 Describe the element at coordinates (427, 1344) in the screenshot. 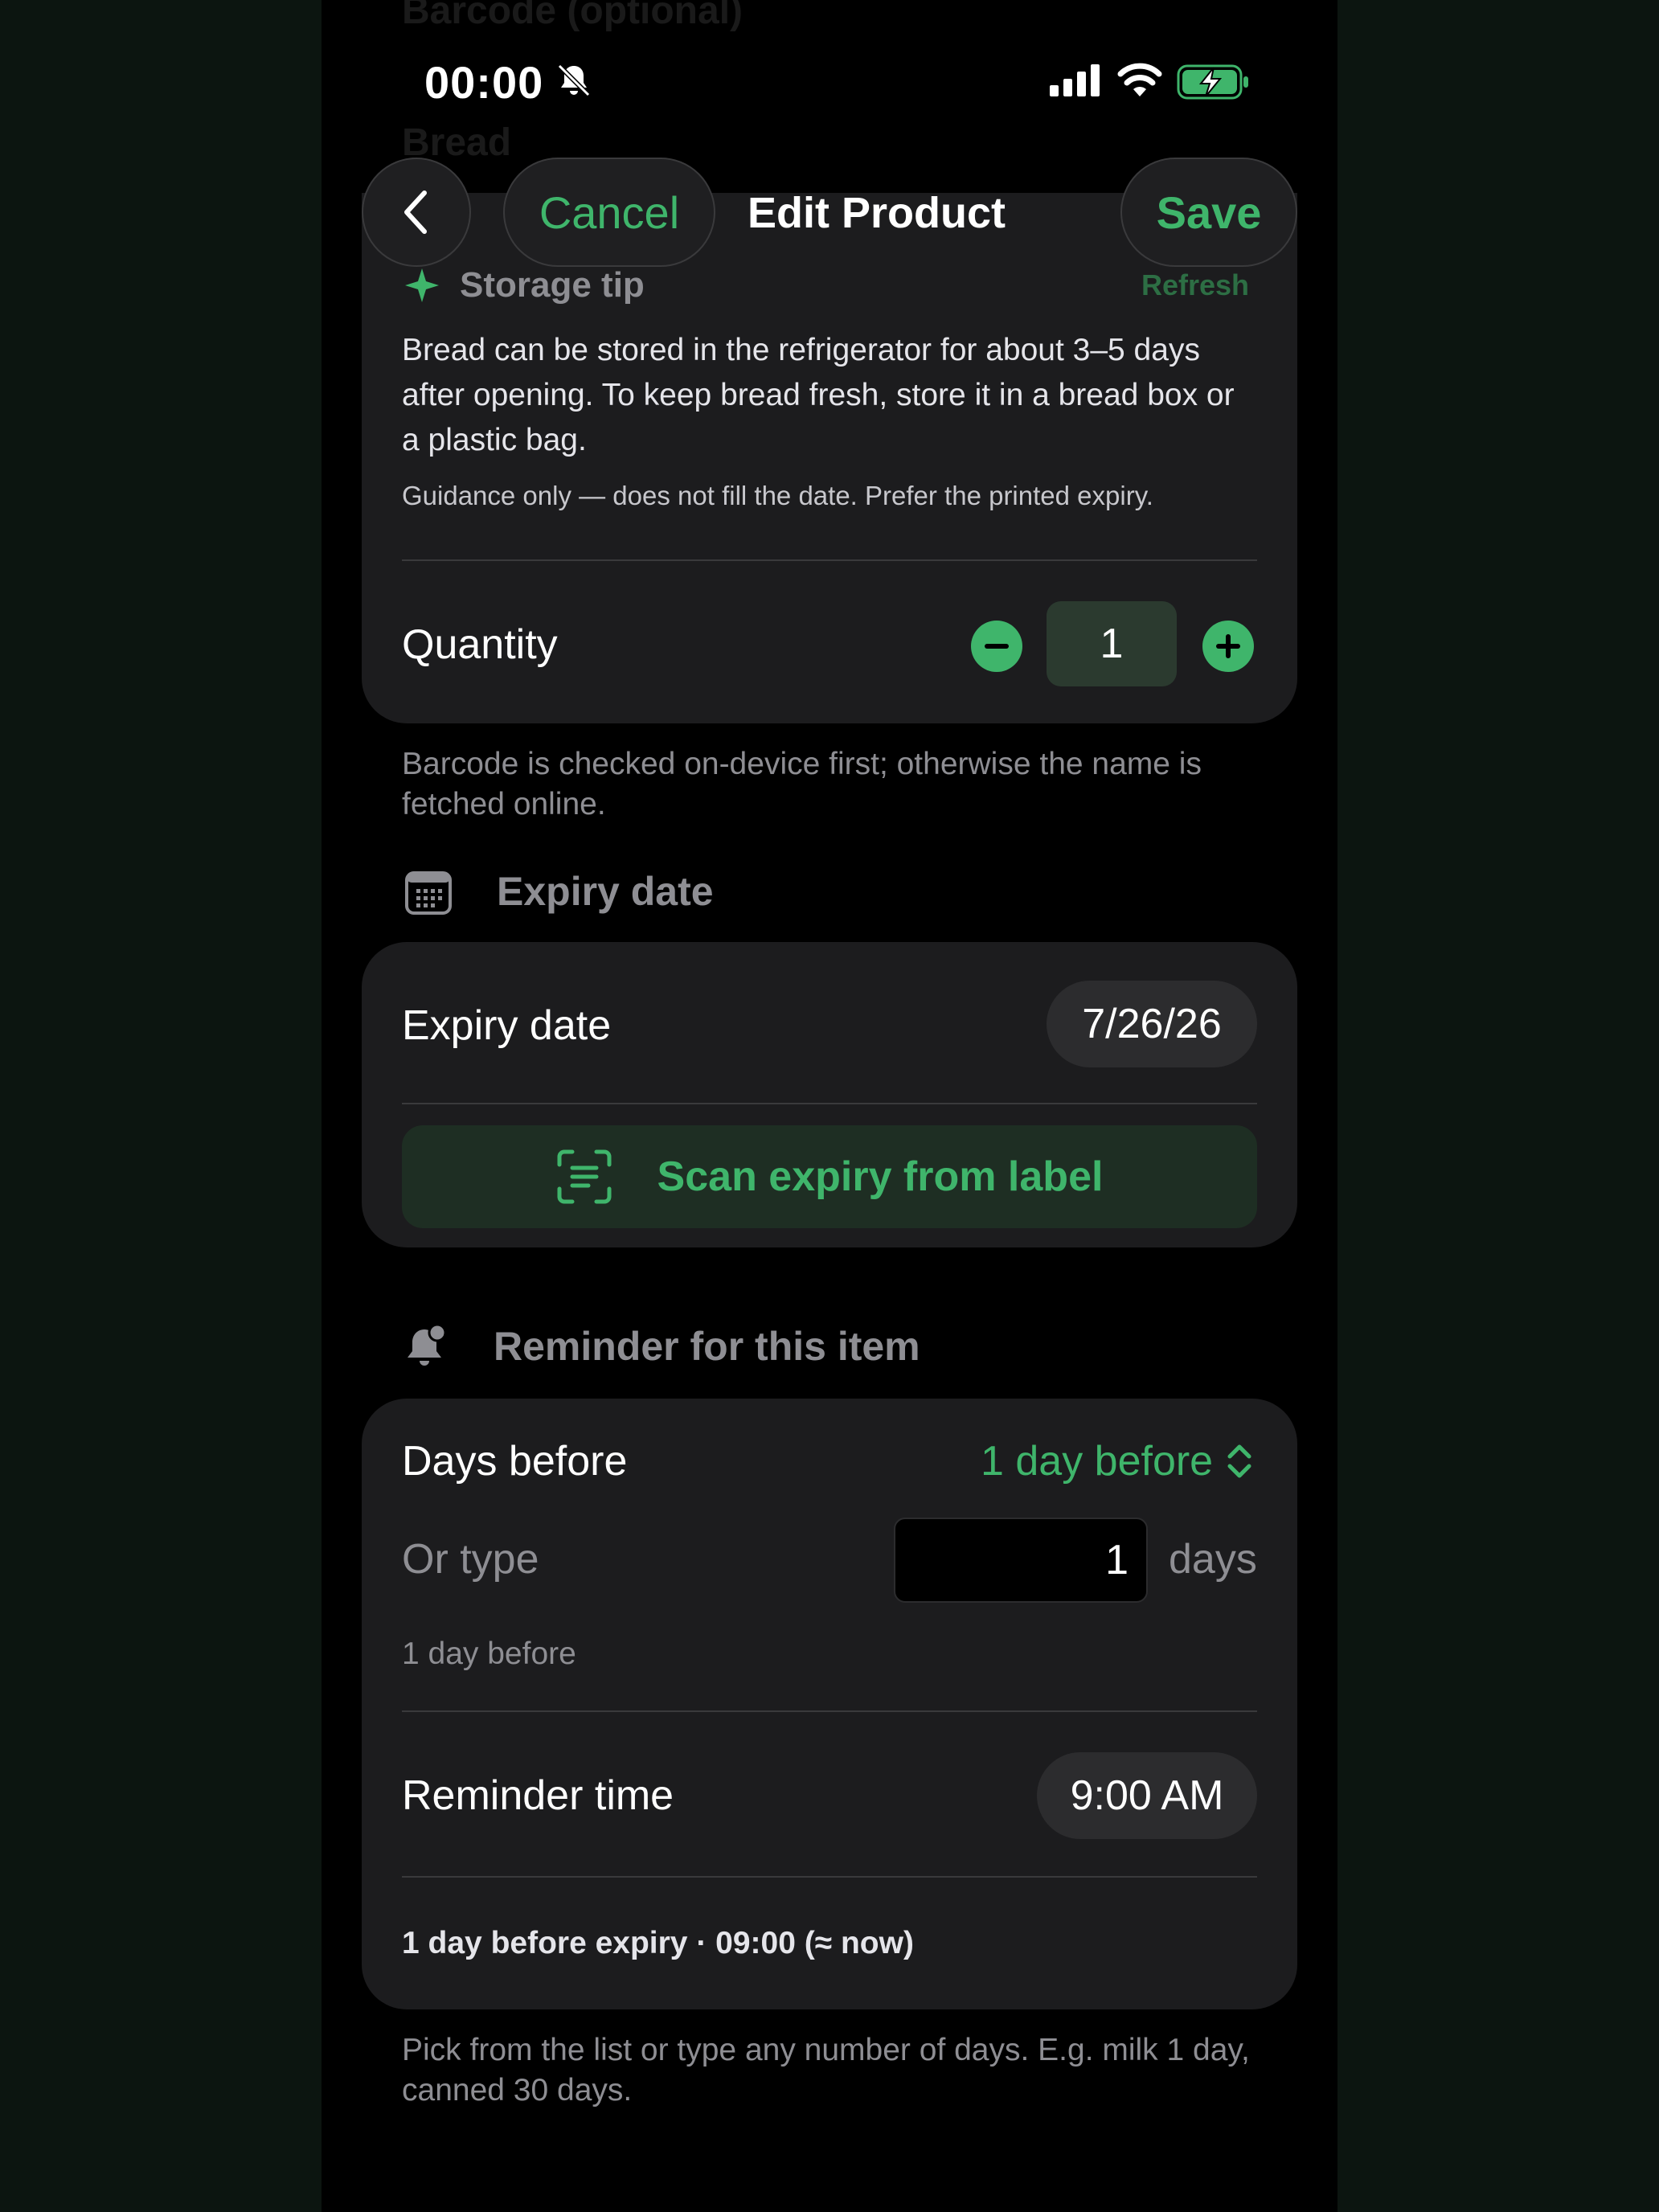

I see `bell-badge-icon` at that location.